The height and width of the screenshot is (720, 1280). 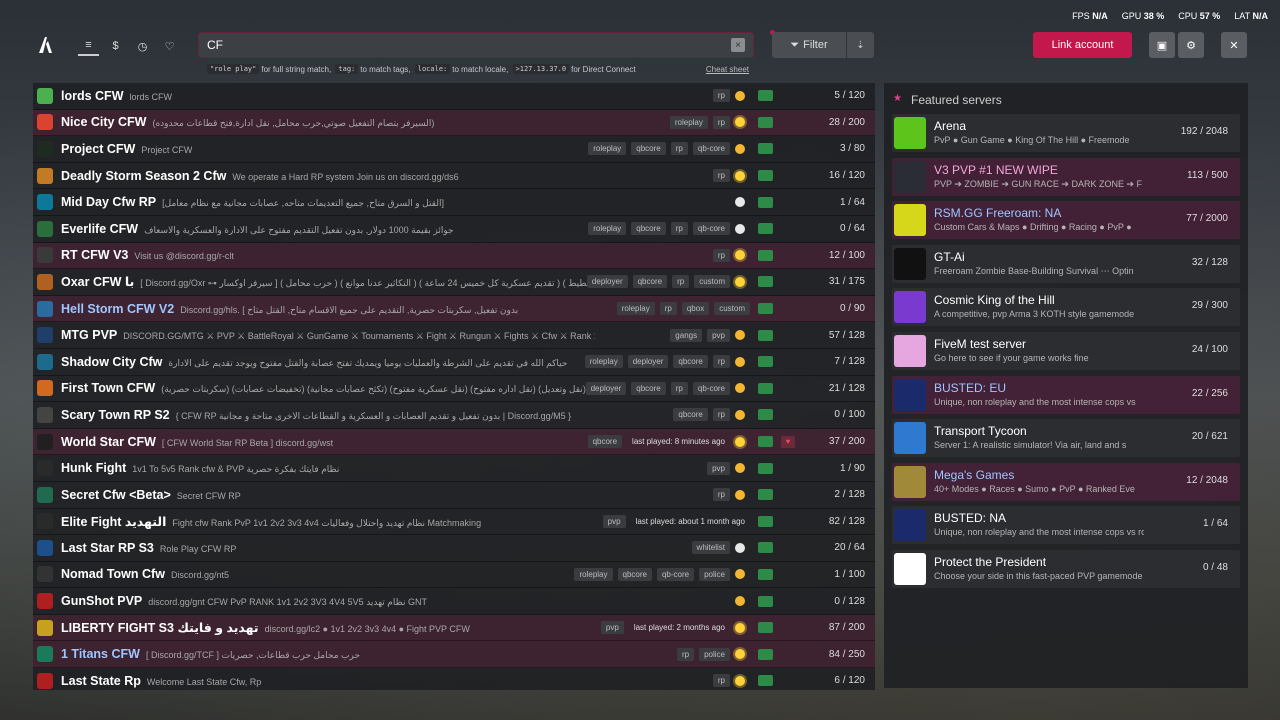 What do you see at coordinates (169, 46) in the screenshot?
I see `heart-icon: ♡` at bounding box center [169, 46].